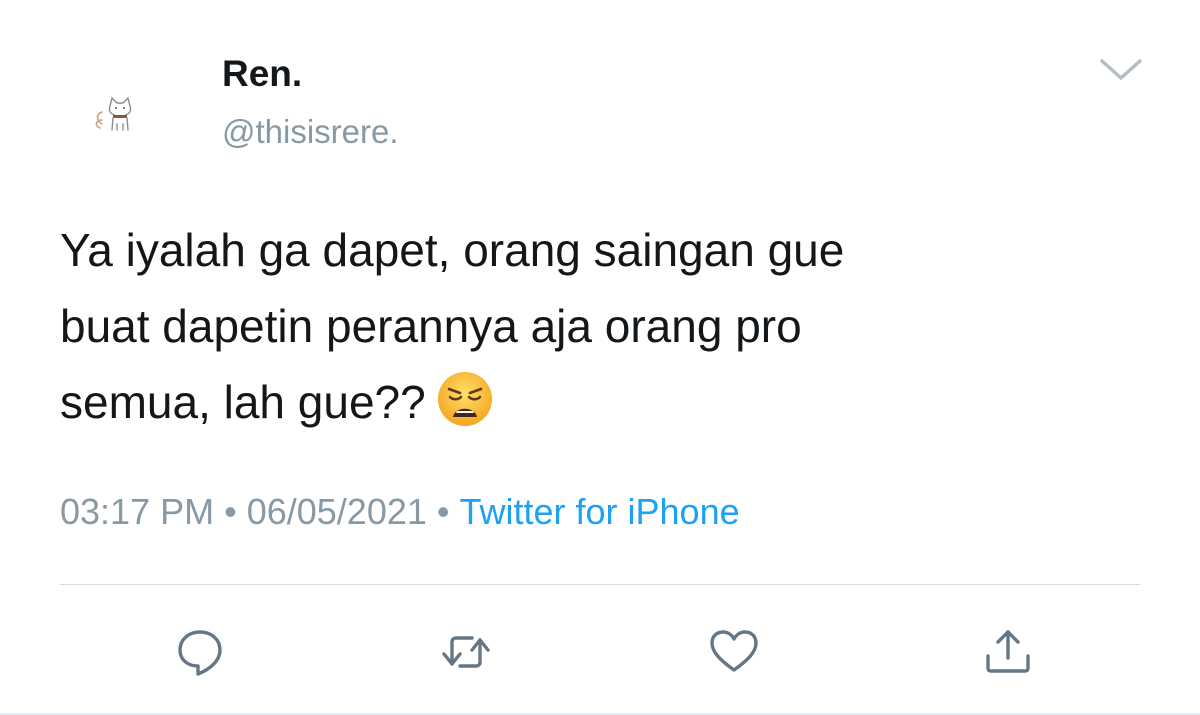 The height and width of the screenshot is (715, 1200). I want to click on speech-bubble-icon, so click(200, 653).